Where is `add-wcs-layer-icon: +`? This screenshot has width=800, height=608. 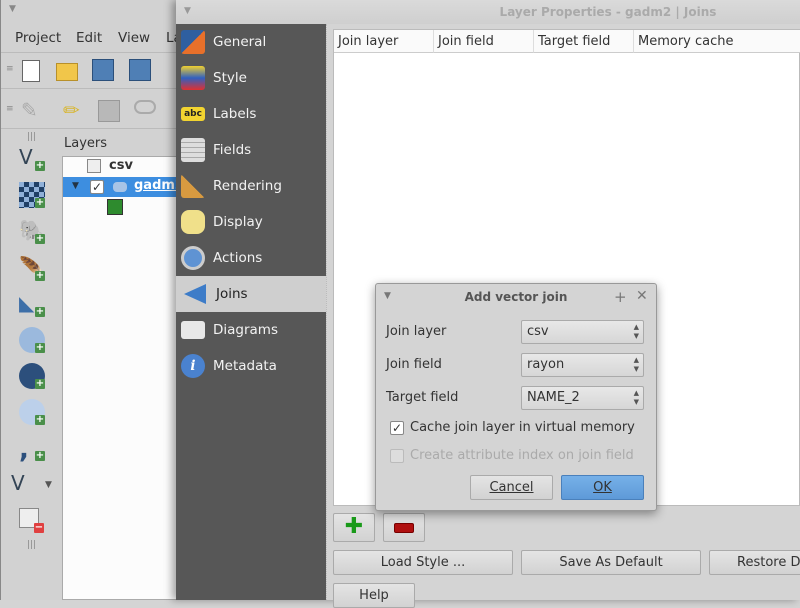
add-wcs-layer-icon: + is located at coordinates (32, 376).